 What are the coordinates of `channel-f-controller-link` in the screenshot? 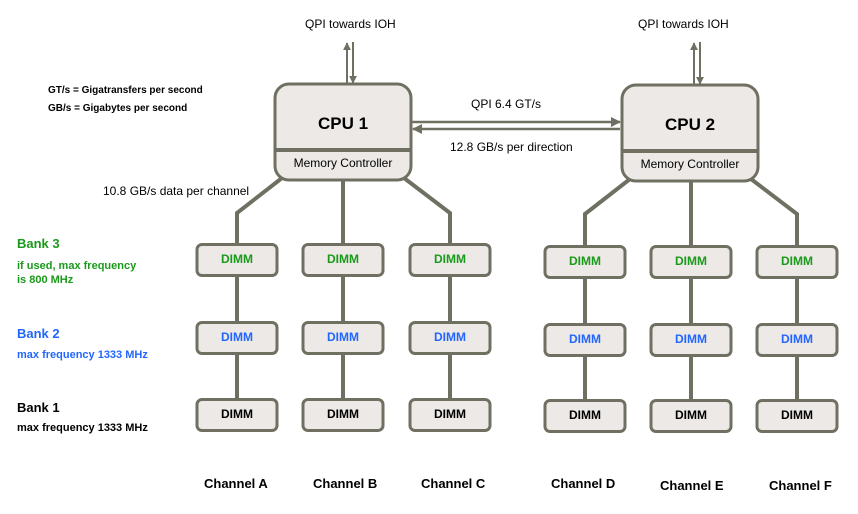 It's located at (774, 212).